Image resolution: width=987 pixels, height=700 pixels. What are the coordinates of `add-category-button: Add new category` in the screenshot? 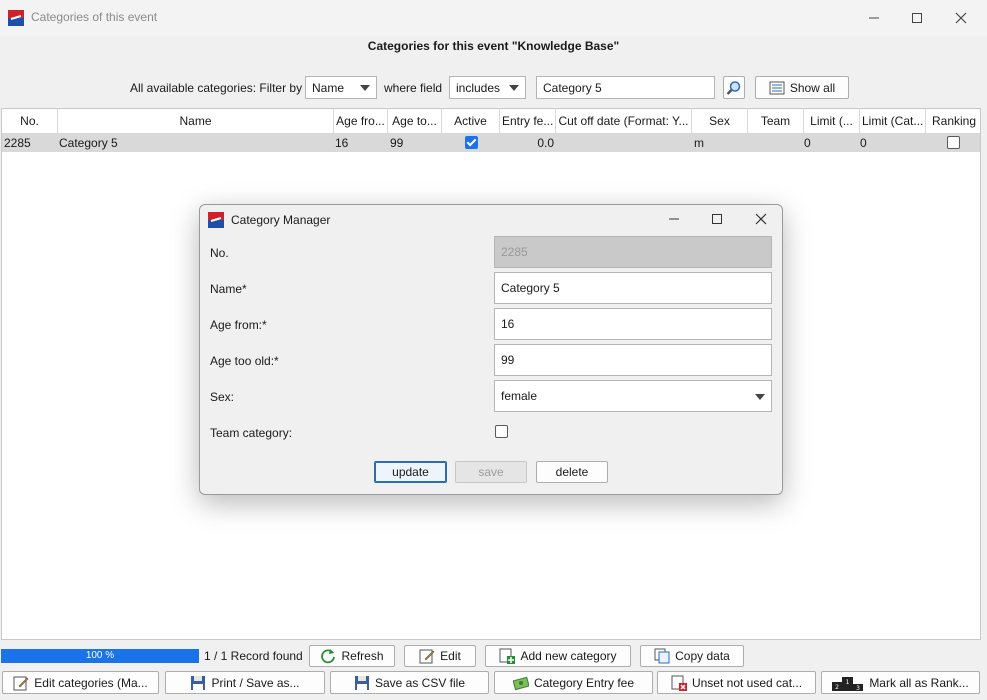 It's located at (558, 656).